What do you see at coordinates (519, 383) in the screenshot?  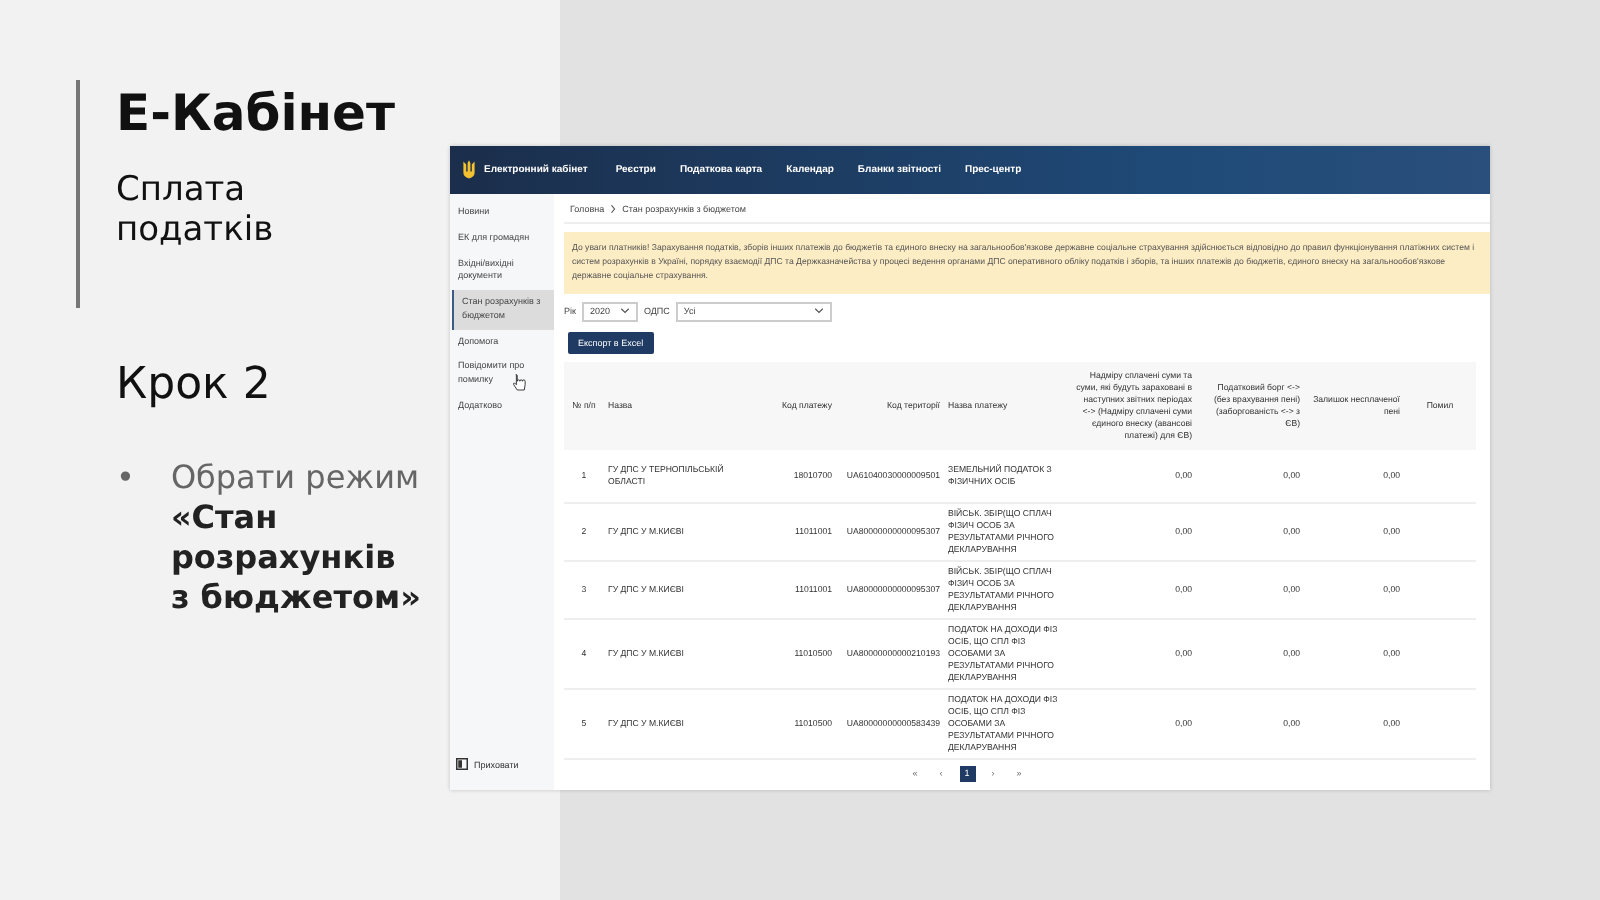 I see `hand-cursor-icon` at bounding box center [519, 383].